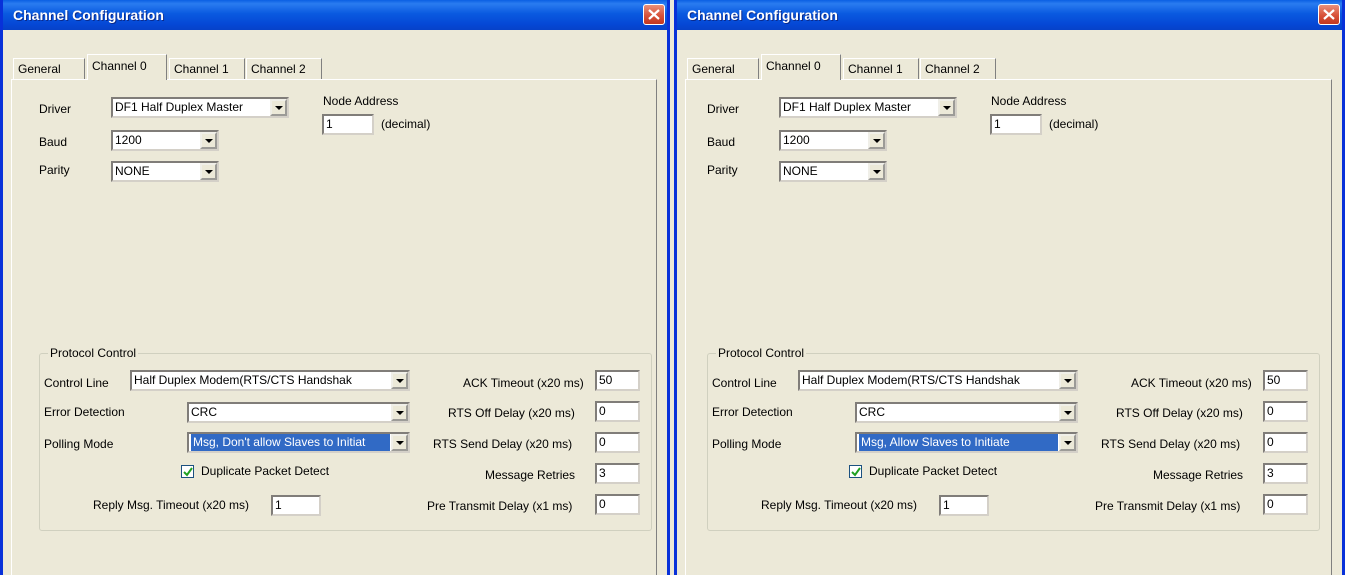 This screenshot has height=575, width=1345. What do you see at coordinates (761, 353) in the screenshot?
I see `group-label: Protocol Control` at bounding box center [761, 353].